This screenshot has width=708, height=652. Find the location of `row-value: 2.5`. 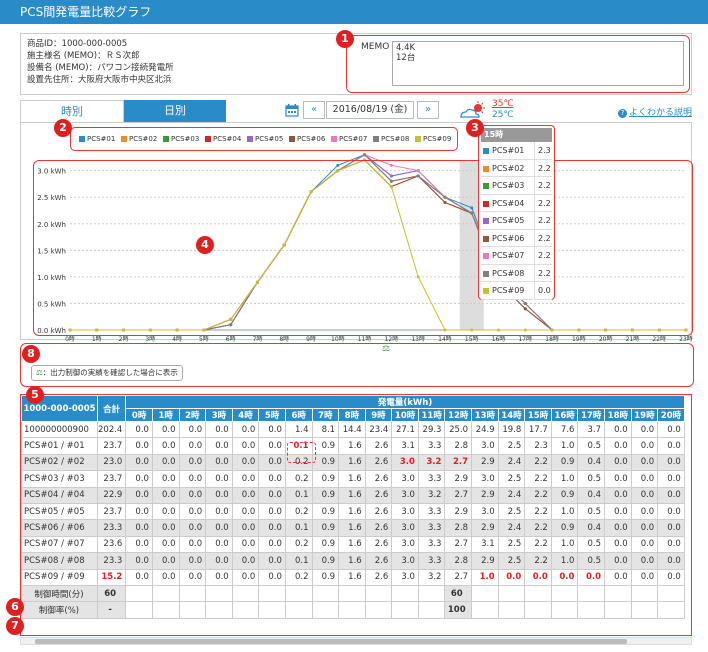

row-value: 2.5 is located at coordinates (511, 544).